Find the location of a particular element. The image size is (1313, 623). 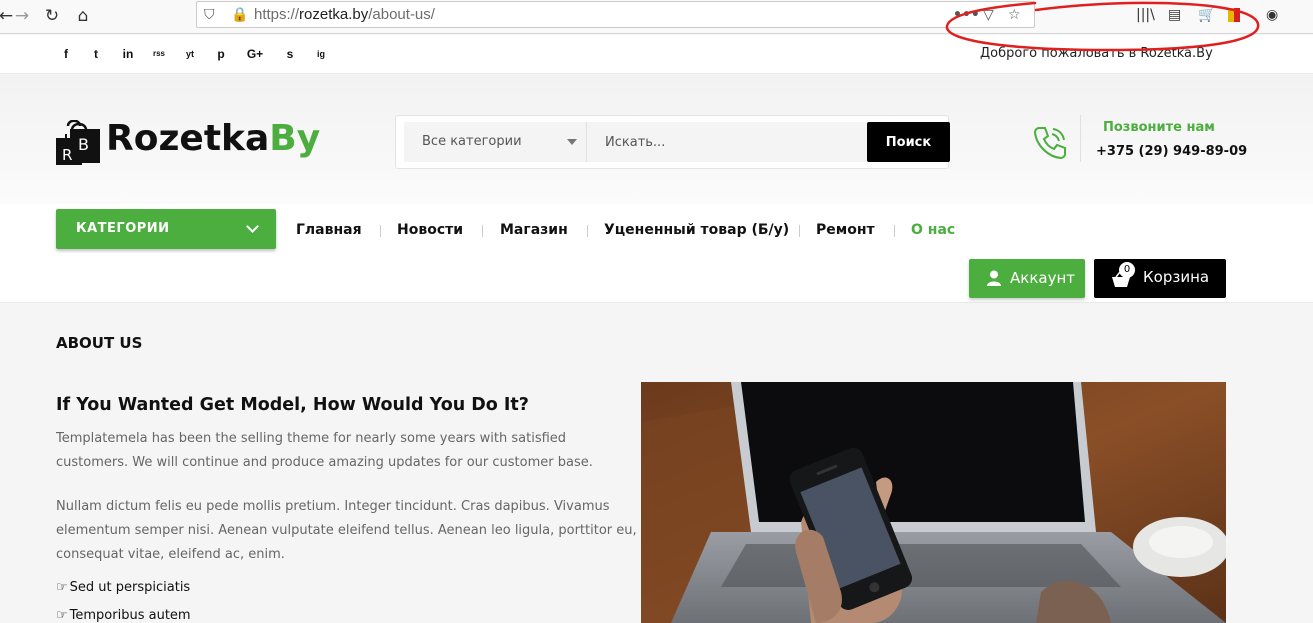

skype-icon: s is located at coordinates (290, 54).